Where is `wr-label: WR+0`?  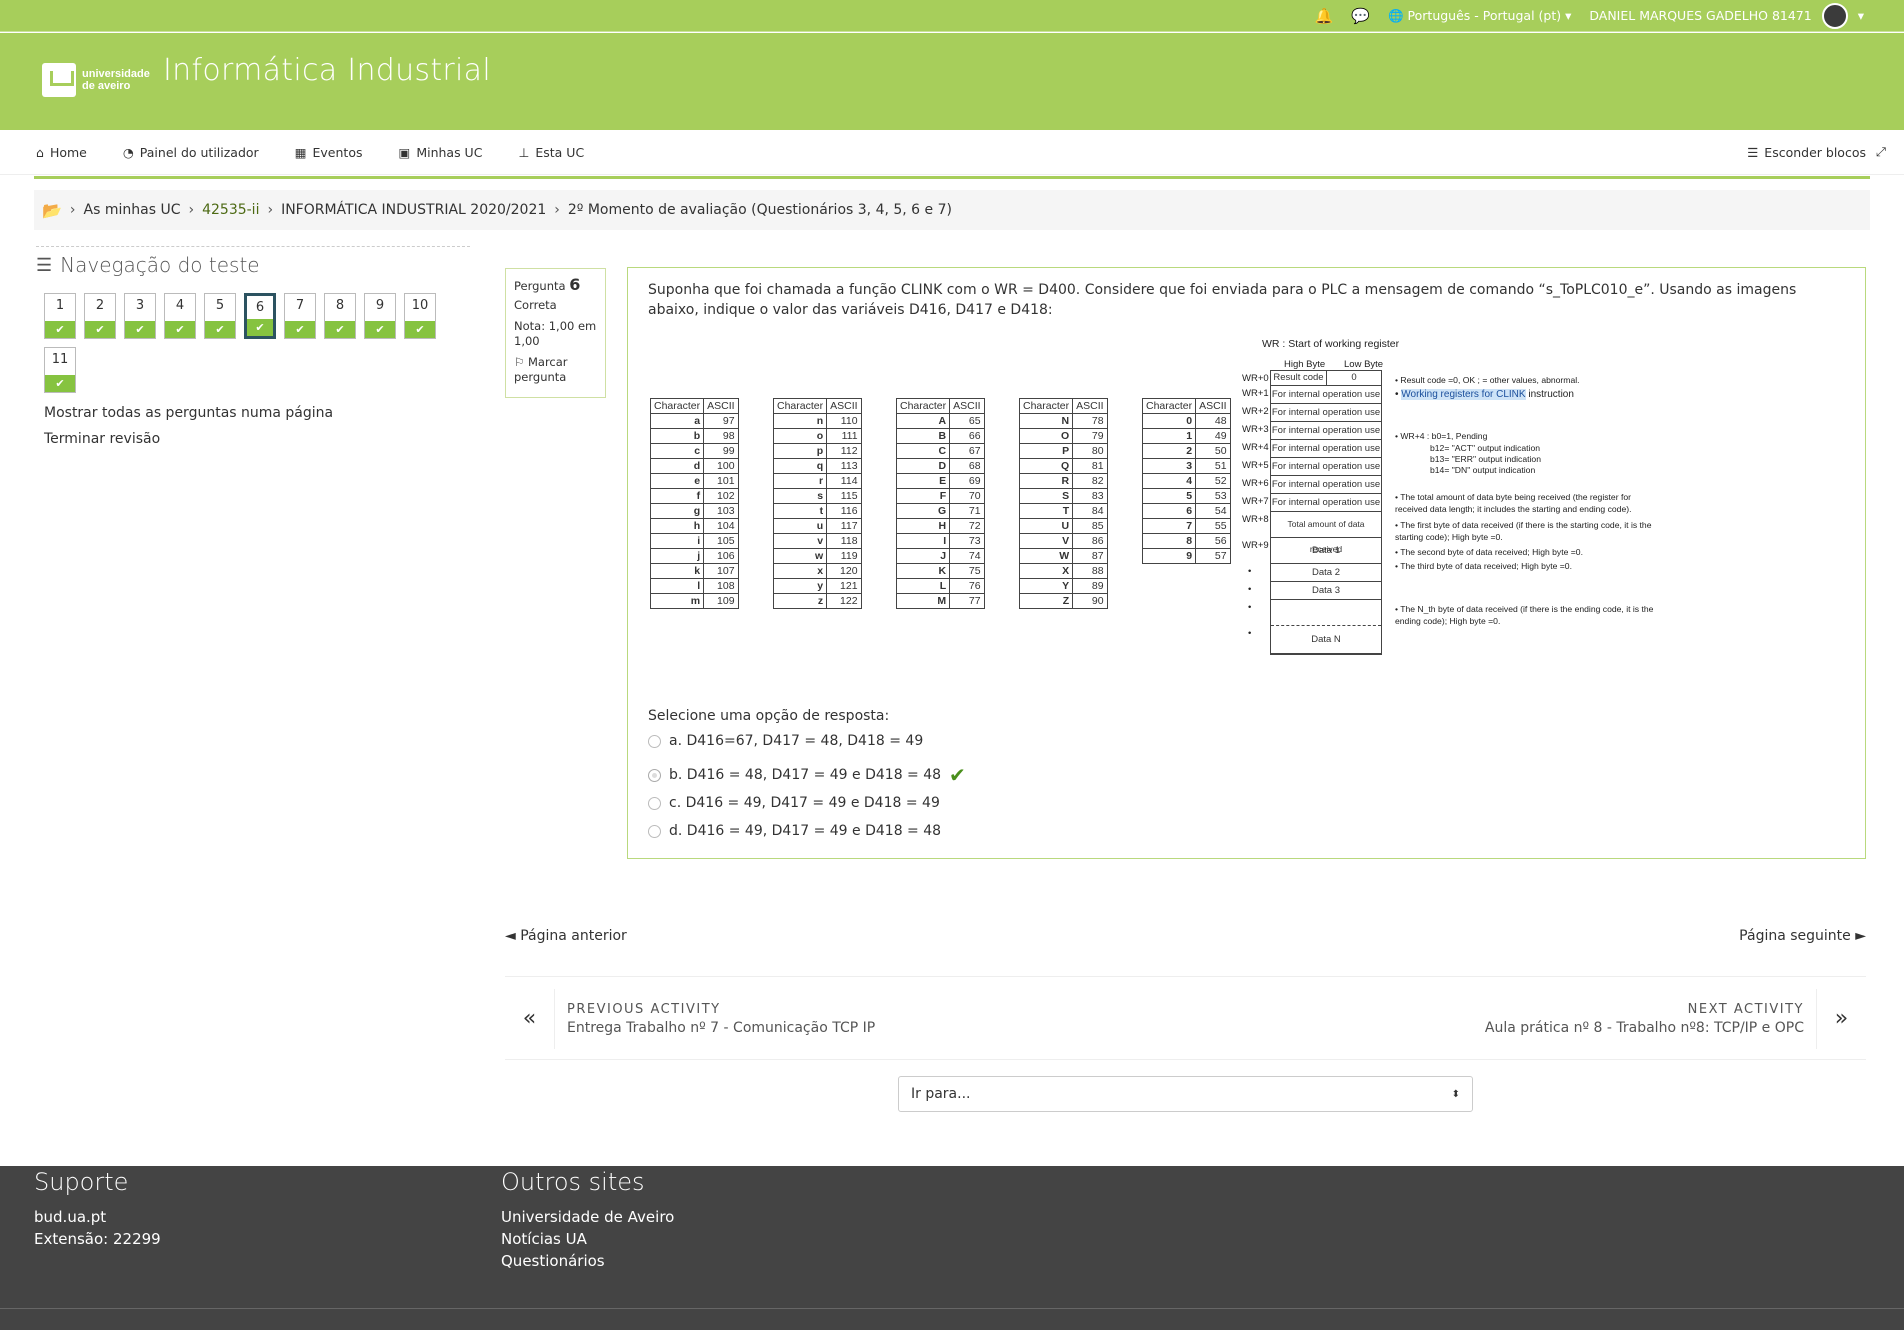 wr-label: WR+0 is located at coordinates (1255, 378).